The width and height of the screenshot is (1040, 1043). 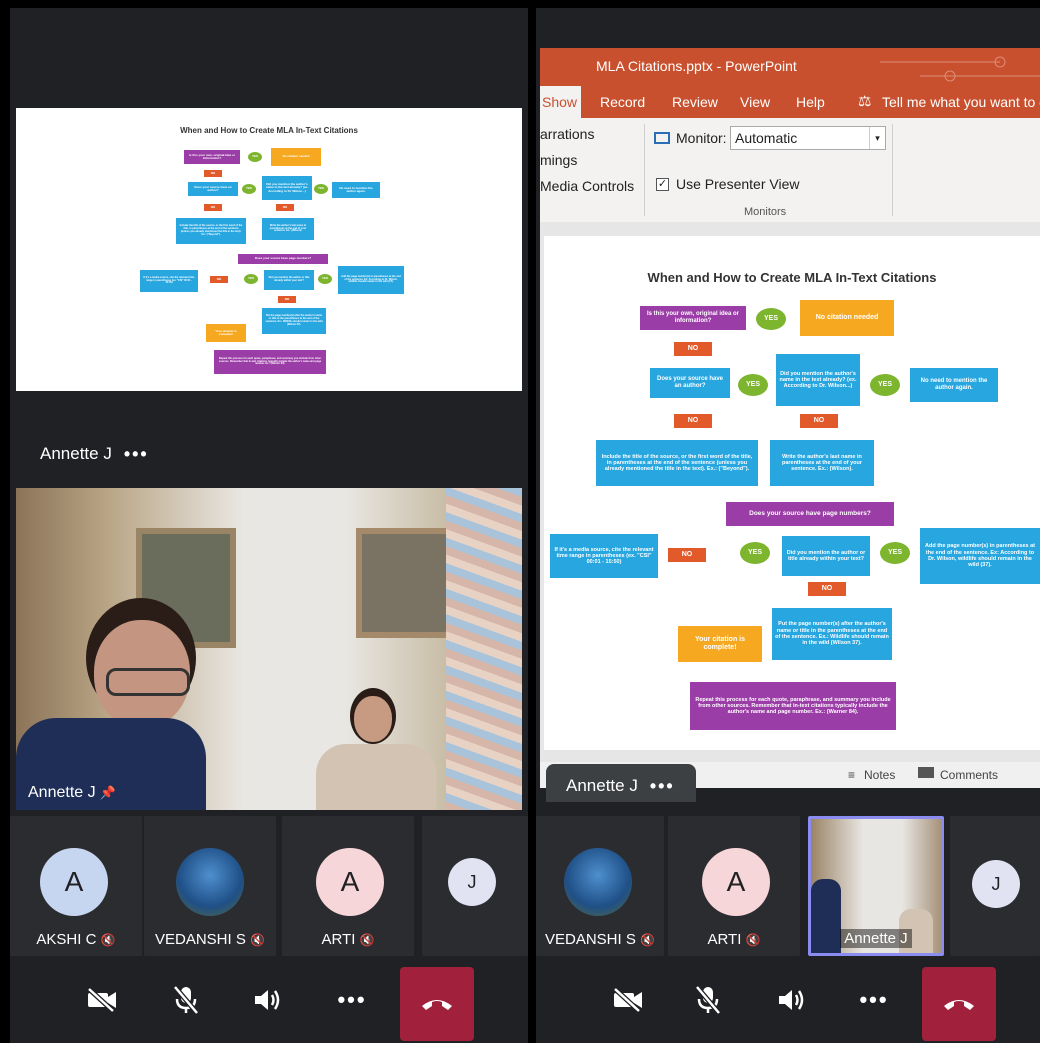 I want to click on tab-slide-show: Show, so click(x=561, y=102).